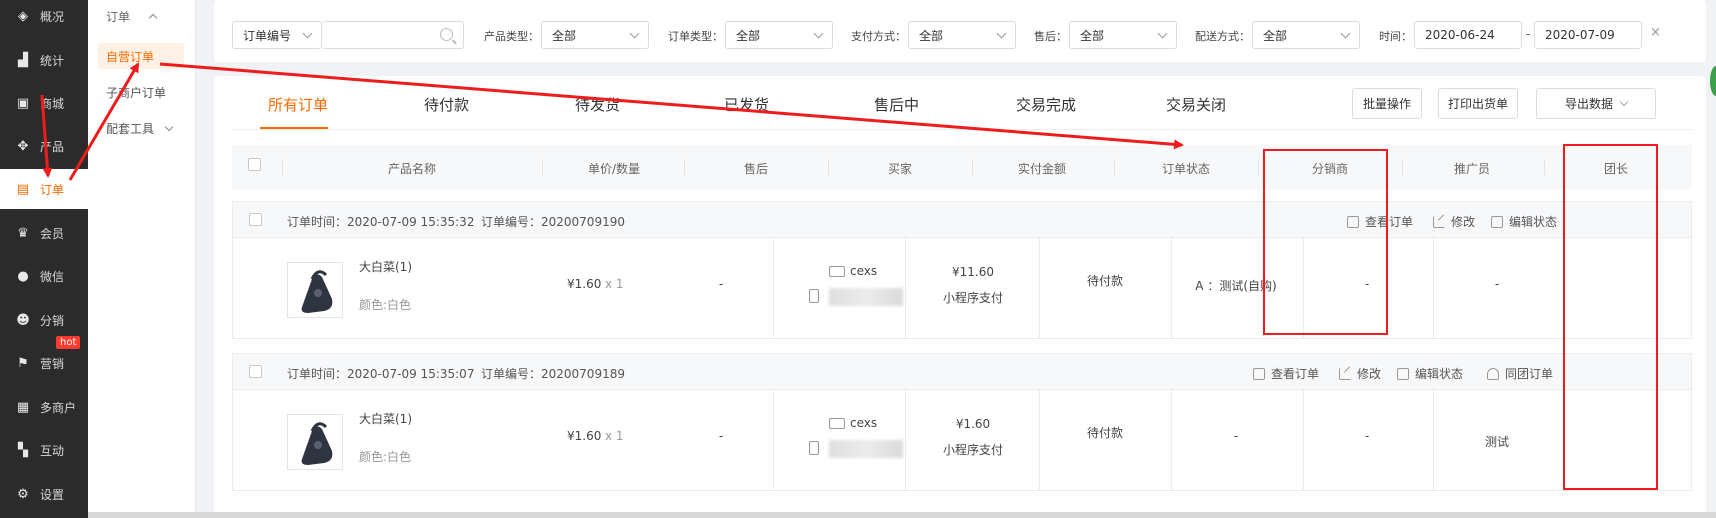 The width and height of the screenshot is (1716, 518). I want to click on flag-icon: ⚑, so click(23, 363).